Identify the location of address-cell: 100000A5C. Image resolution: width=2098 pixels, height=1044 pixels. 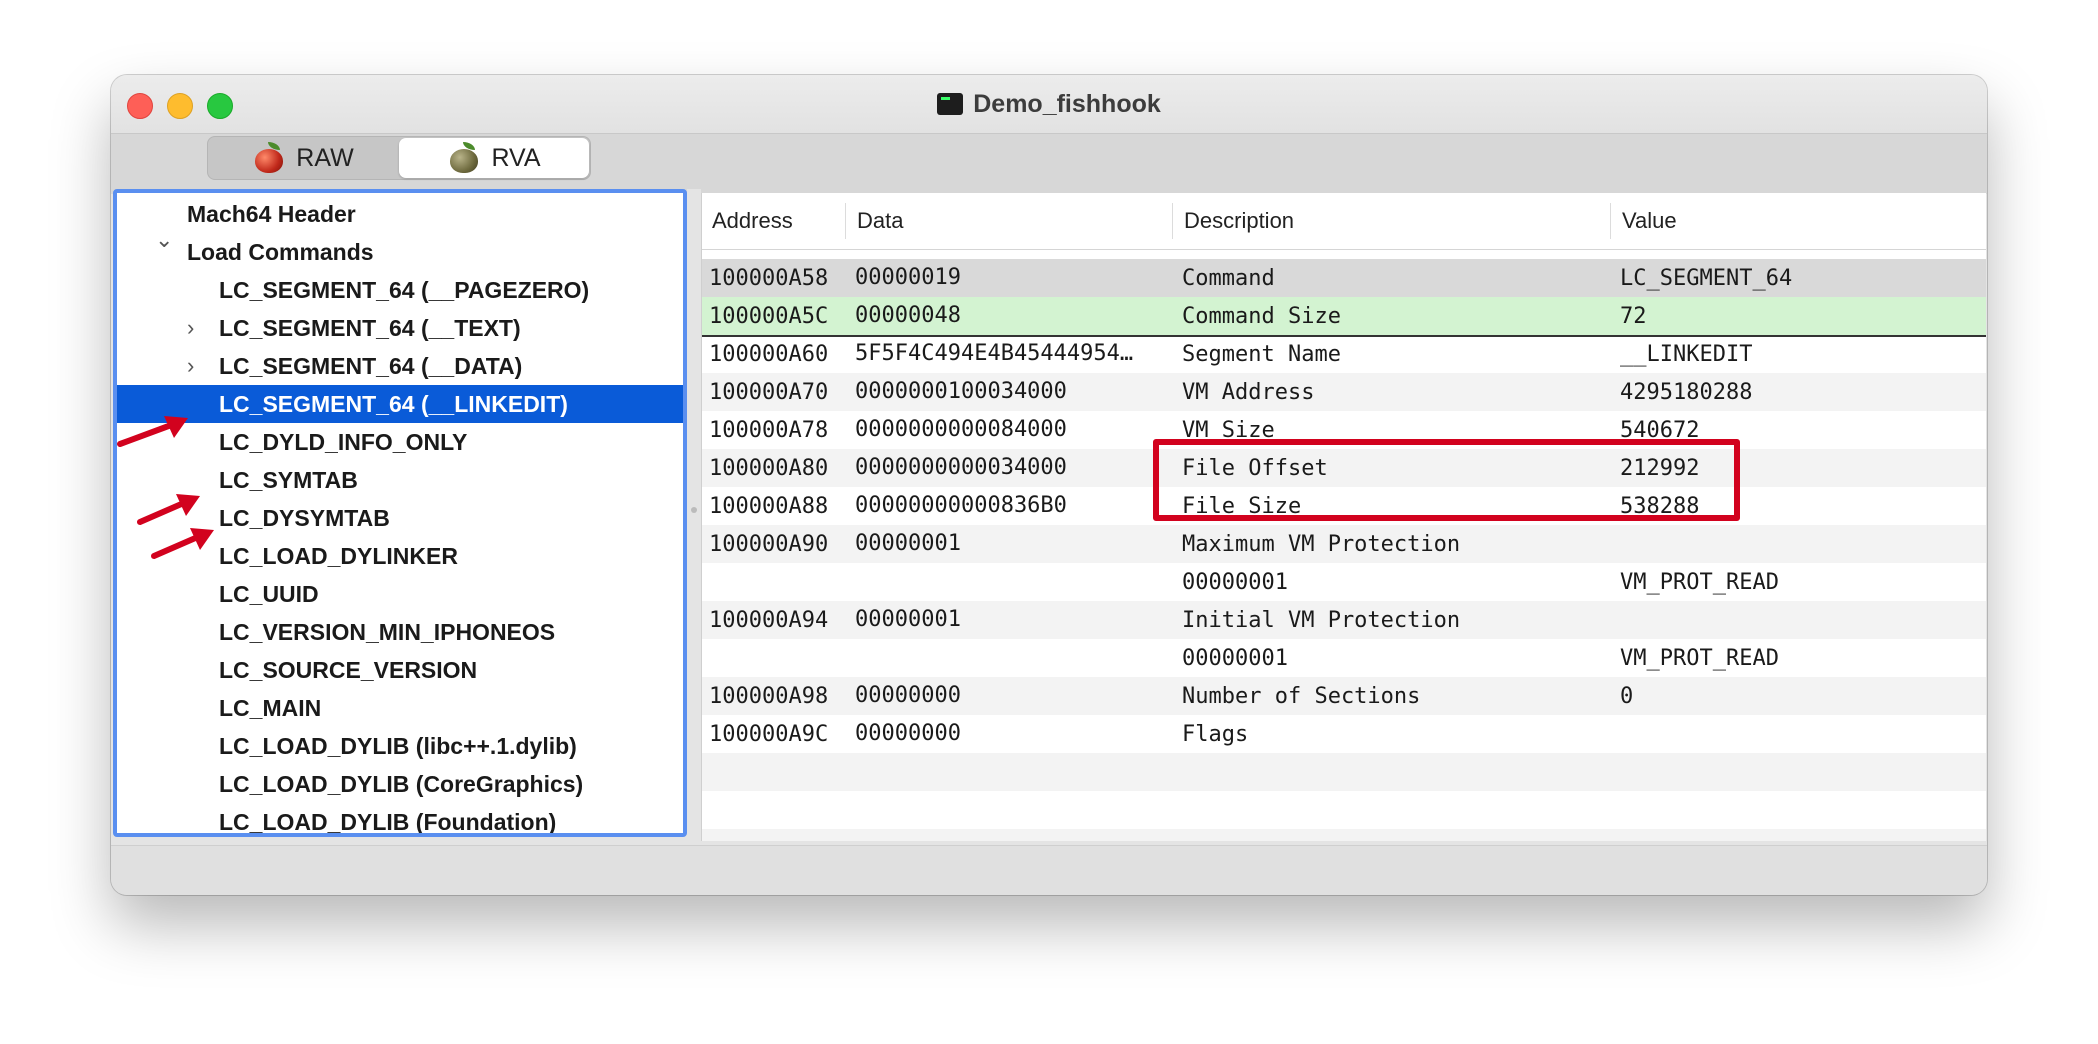
(769, 316).